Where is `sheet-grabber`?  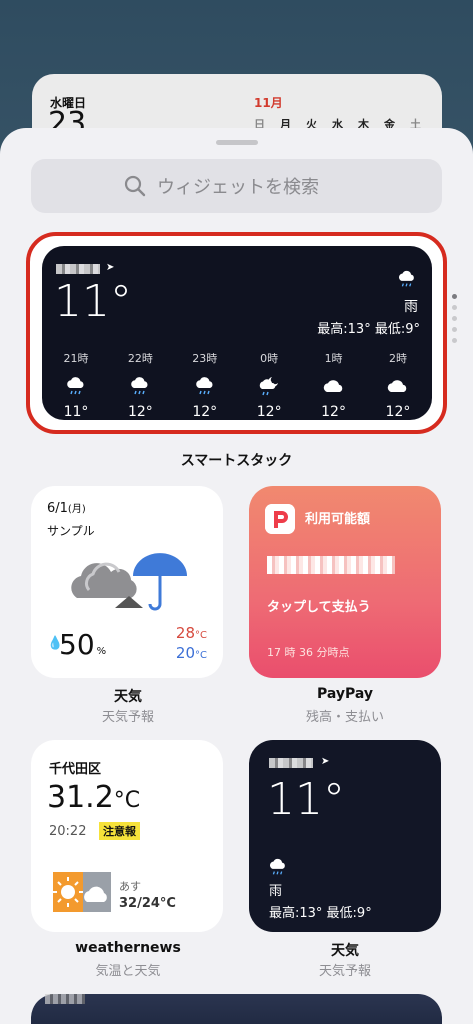 sheet-grabber is located at coordinates (237, 142).